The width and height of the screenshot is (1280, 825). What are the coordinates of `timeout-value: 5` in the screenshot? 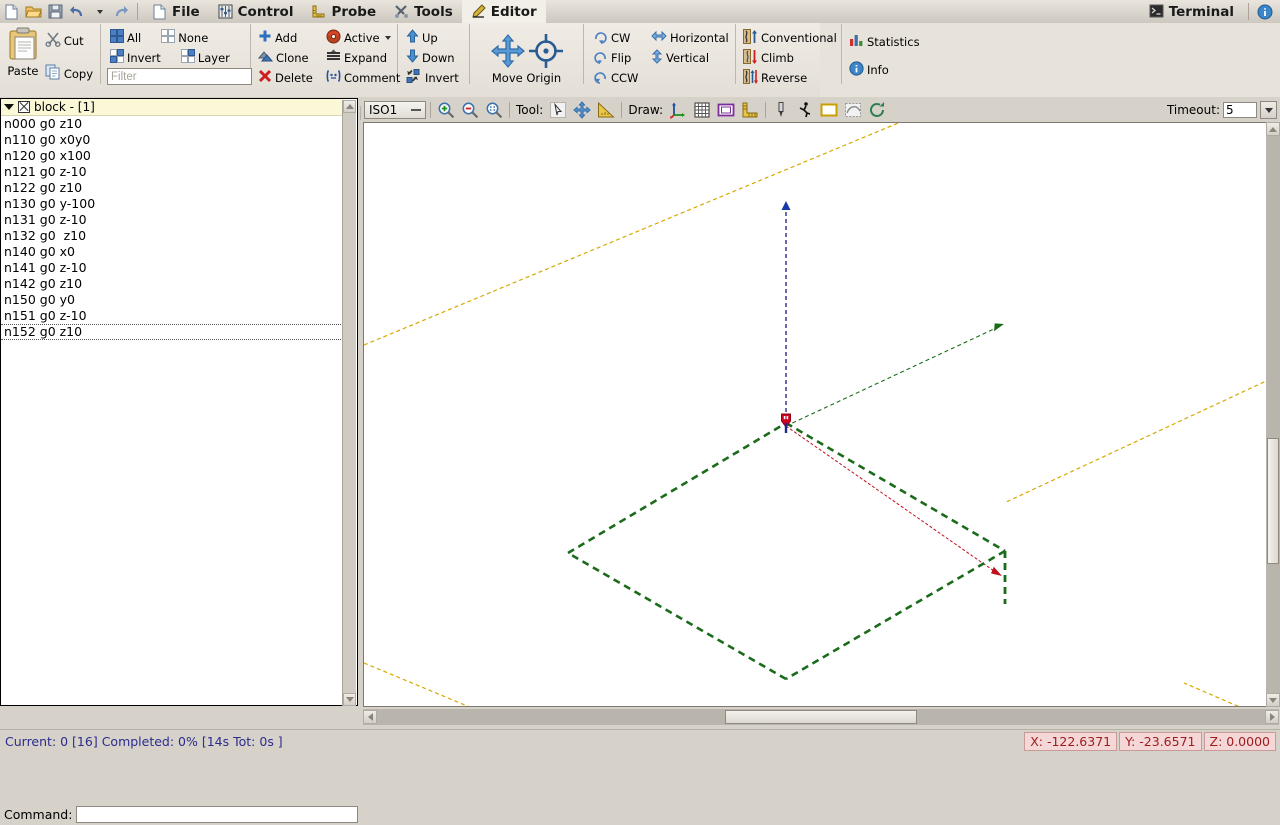 It's located at (1240, 110).